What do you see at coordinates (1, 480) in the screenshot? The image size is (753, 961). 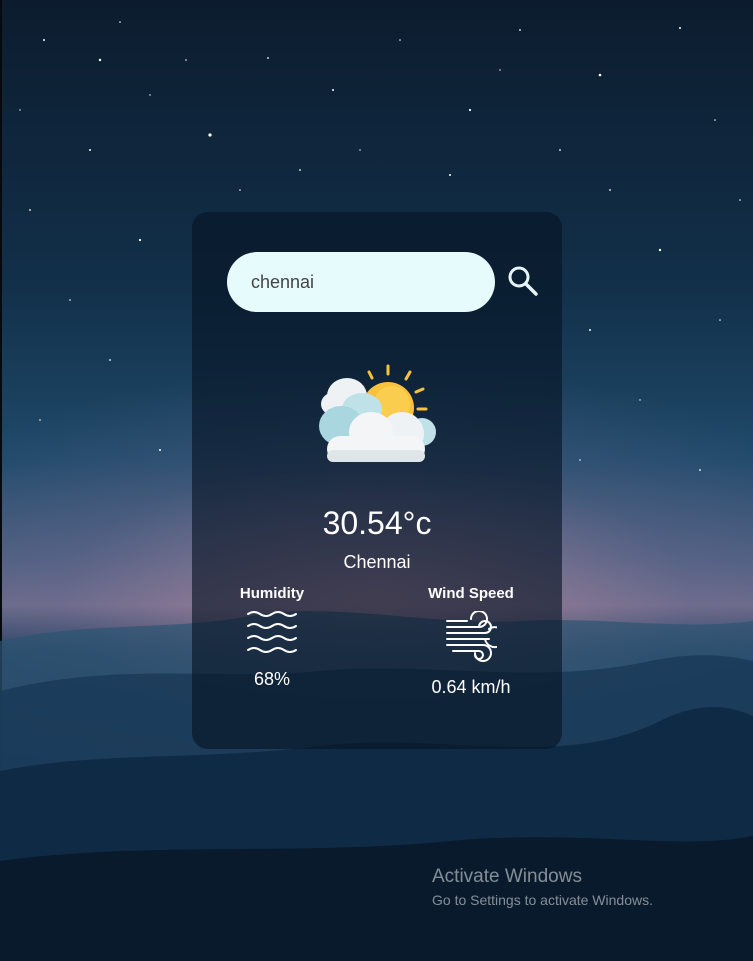 I see `window-edge` at bounding box center [1, 480].